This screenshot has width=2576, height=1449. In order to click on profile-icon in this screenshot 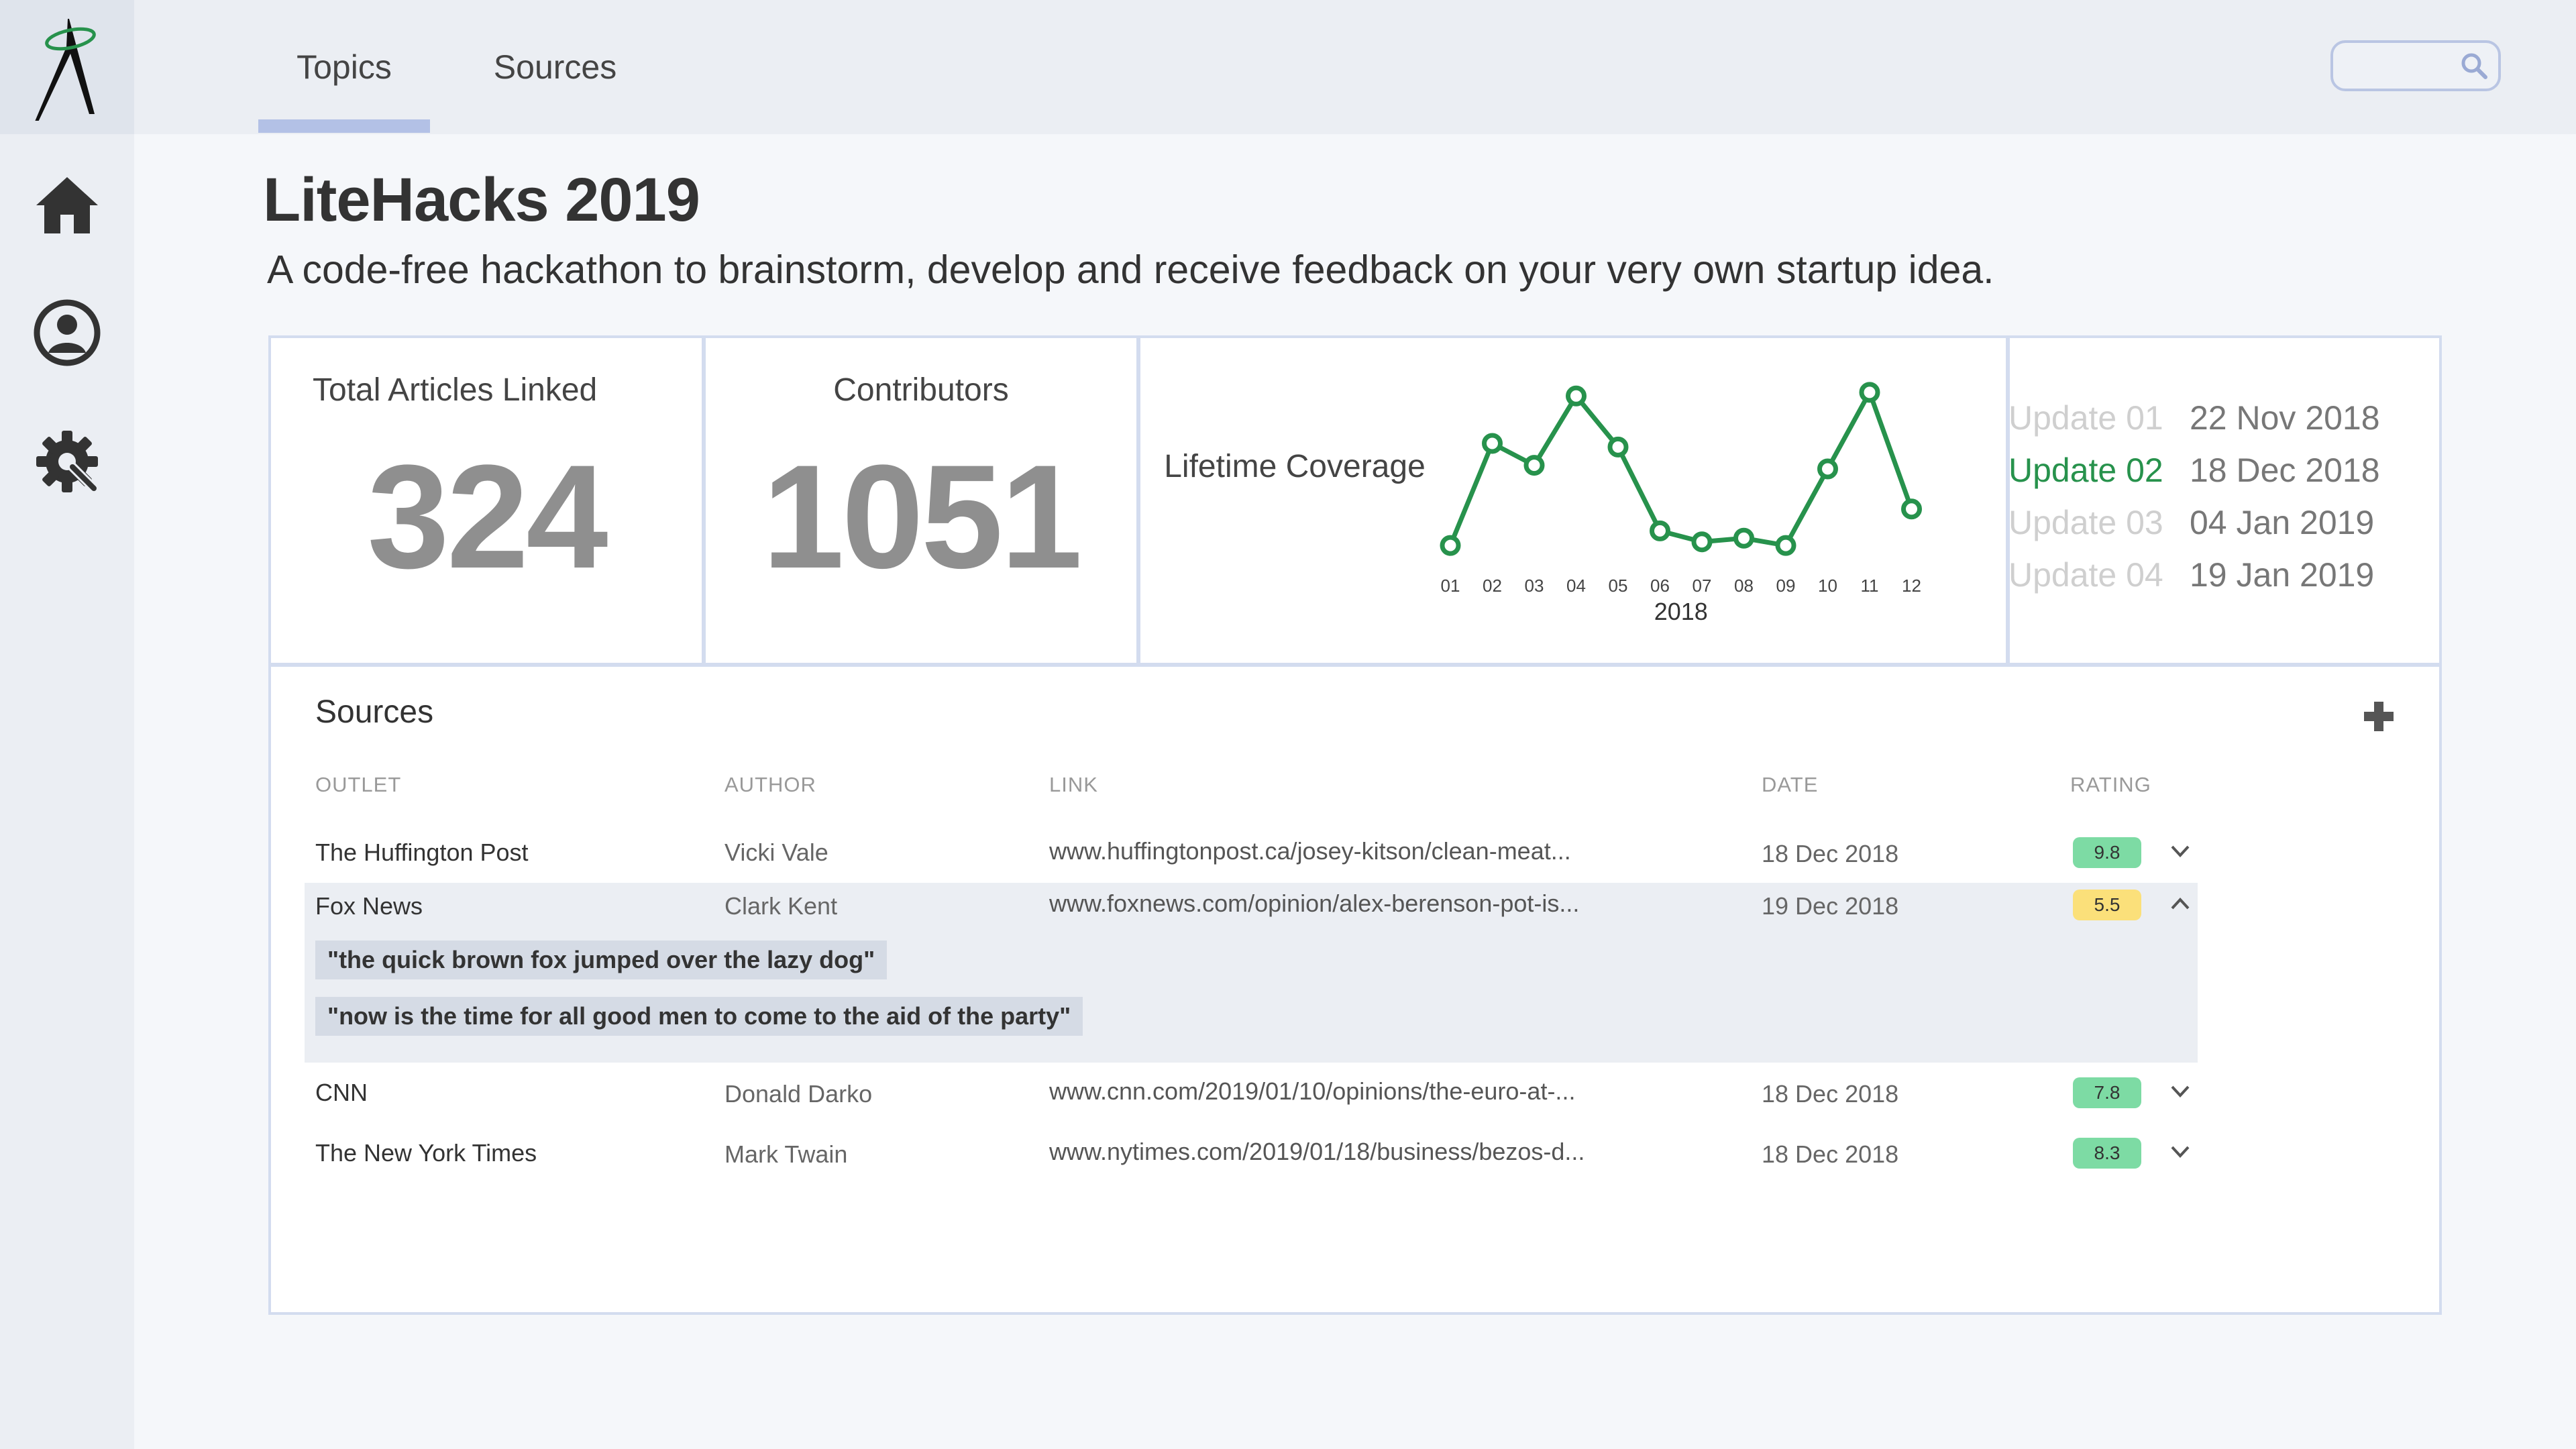, I will do `click(67, 333)`.